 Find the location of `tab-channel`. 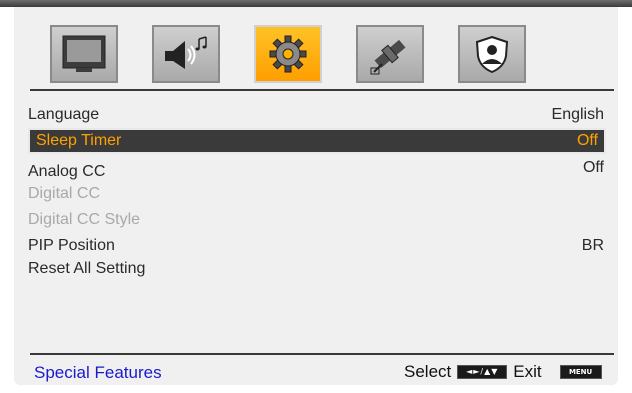

tab-channel is located at coordinates (390, 54).